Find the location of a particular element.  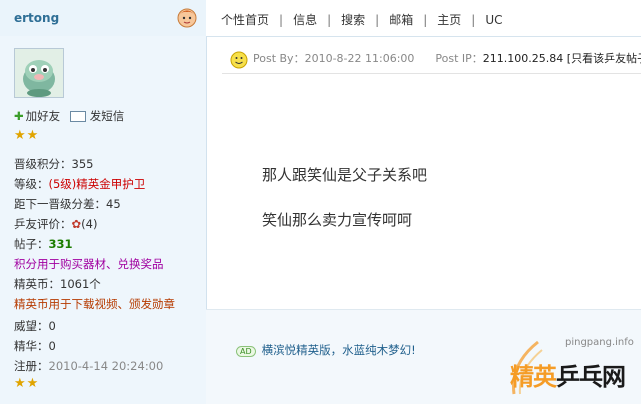

posts-label: 帖子： is located at coordinates (31, 244).